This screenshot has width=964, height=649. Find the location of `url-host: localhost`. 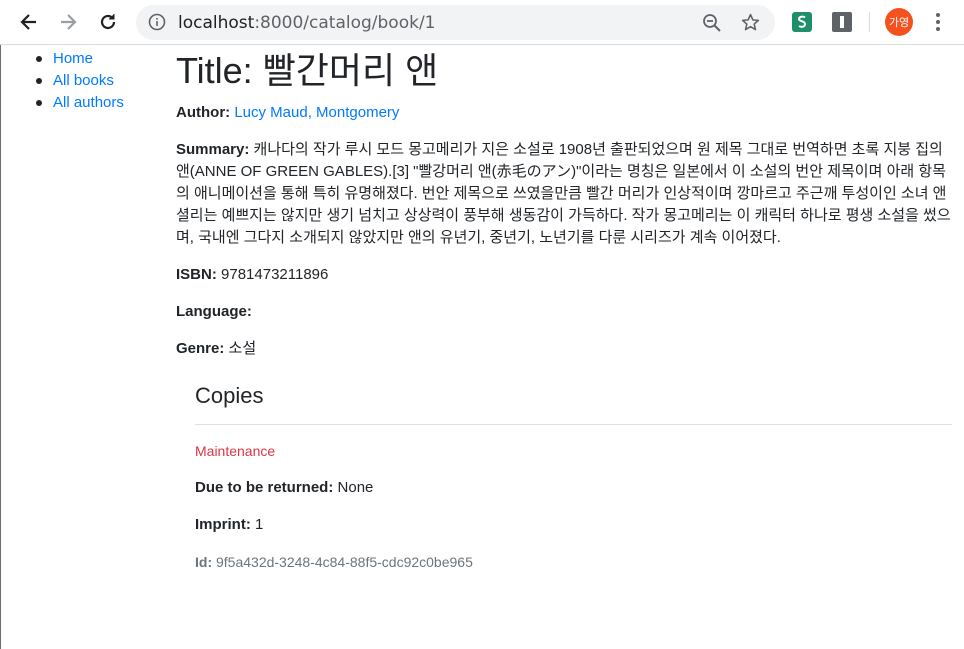

url-host: localhost is located at coordinates (216, 23).